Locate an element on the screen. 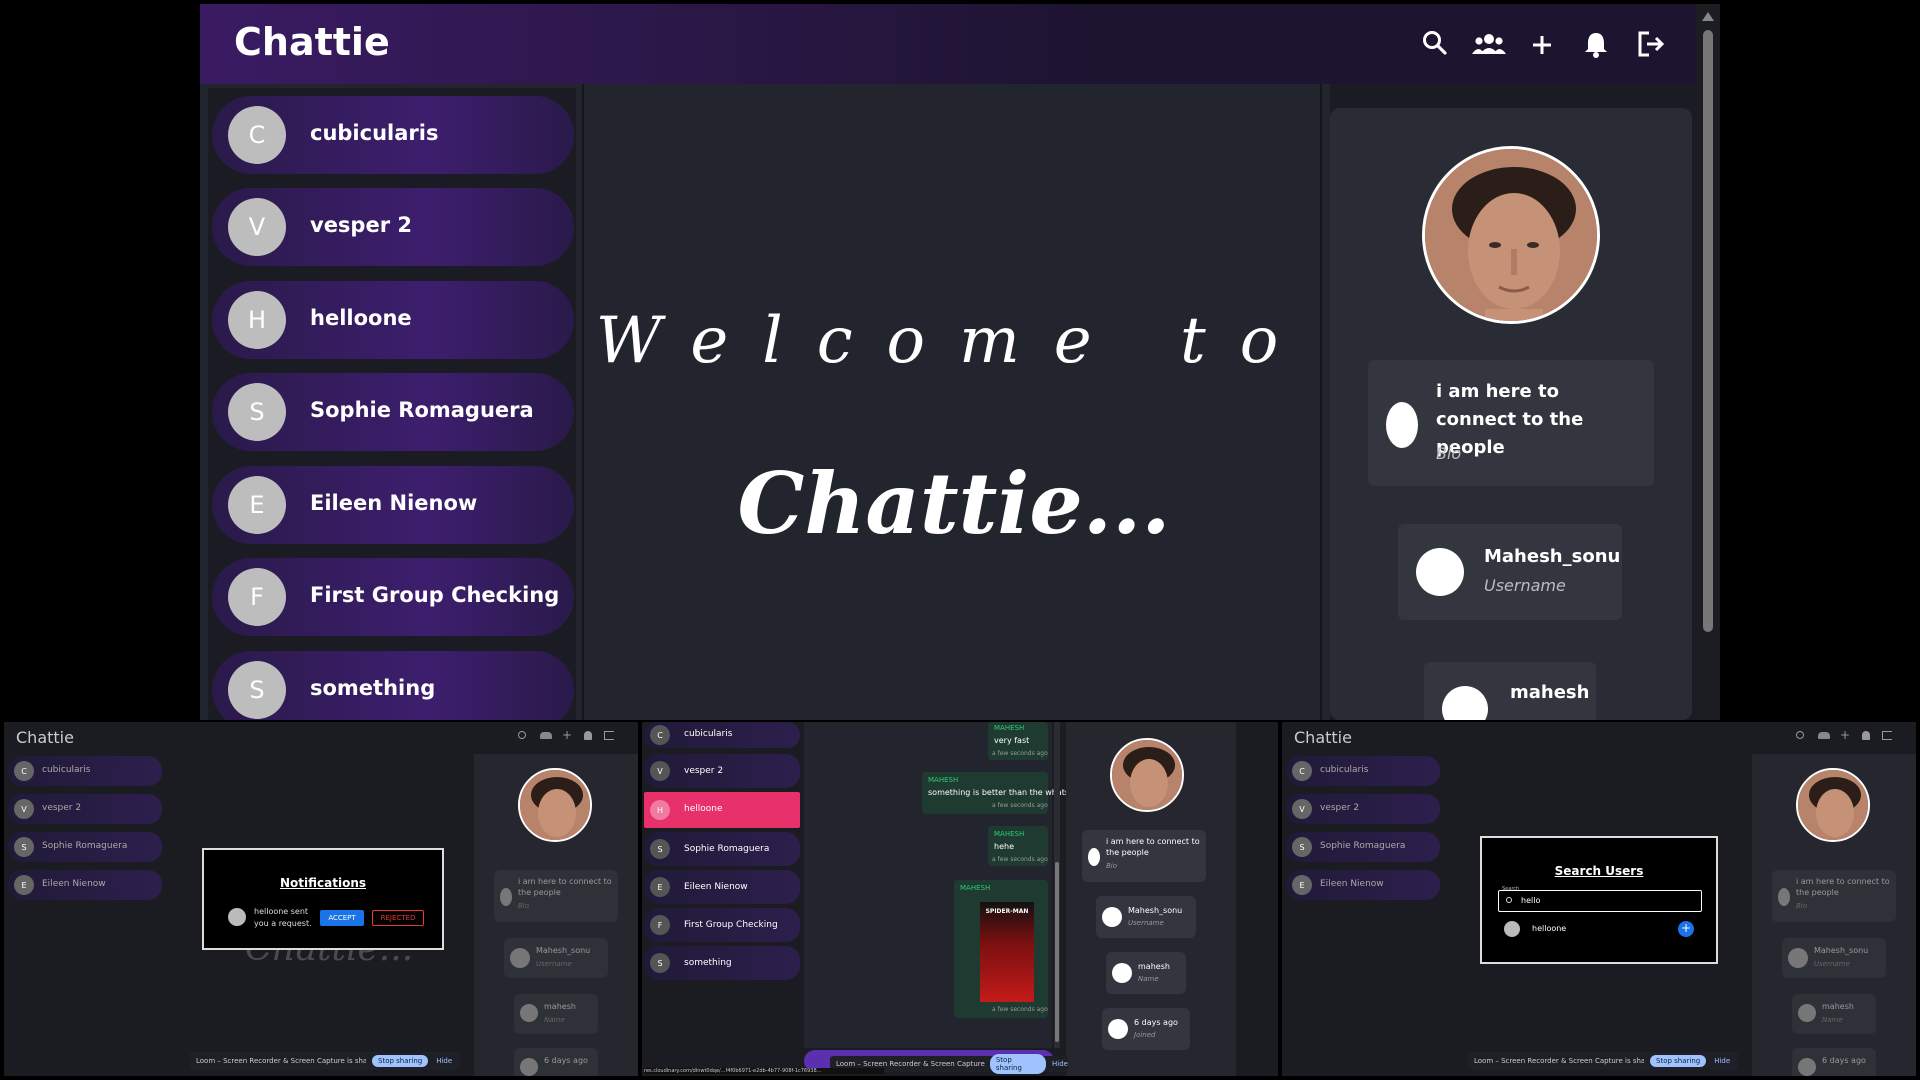  bio-text: i am here to connect to the people is located at coordinates (1153, 847).